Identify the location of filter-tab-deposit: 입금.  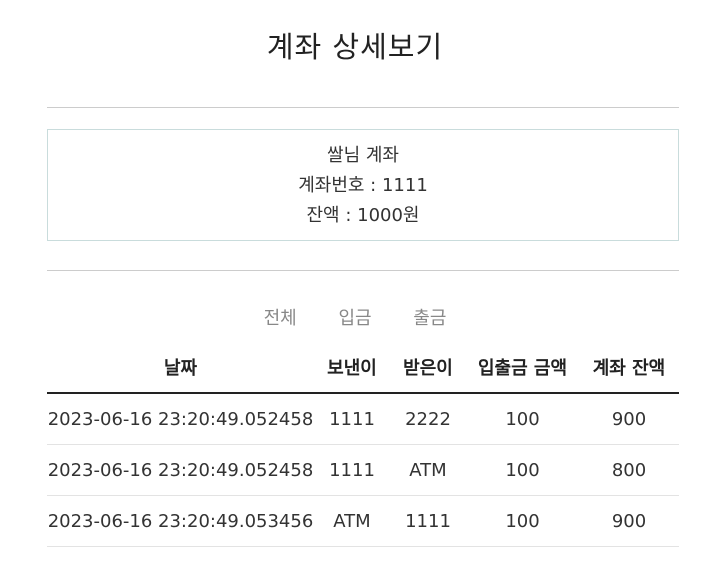
(354, 317).